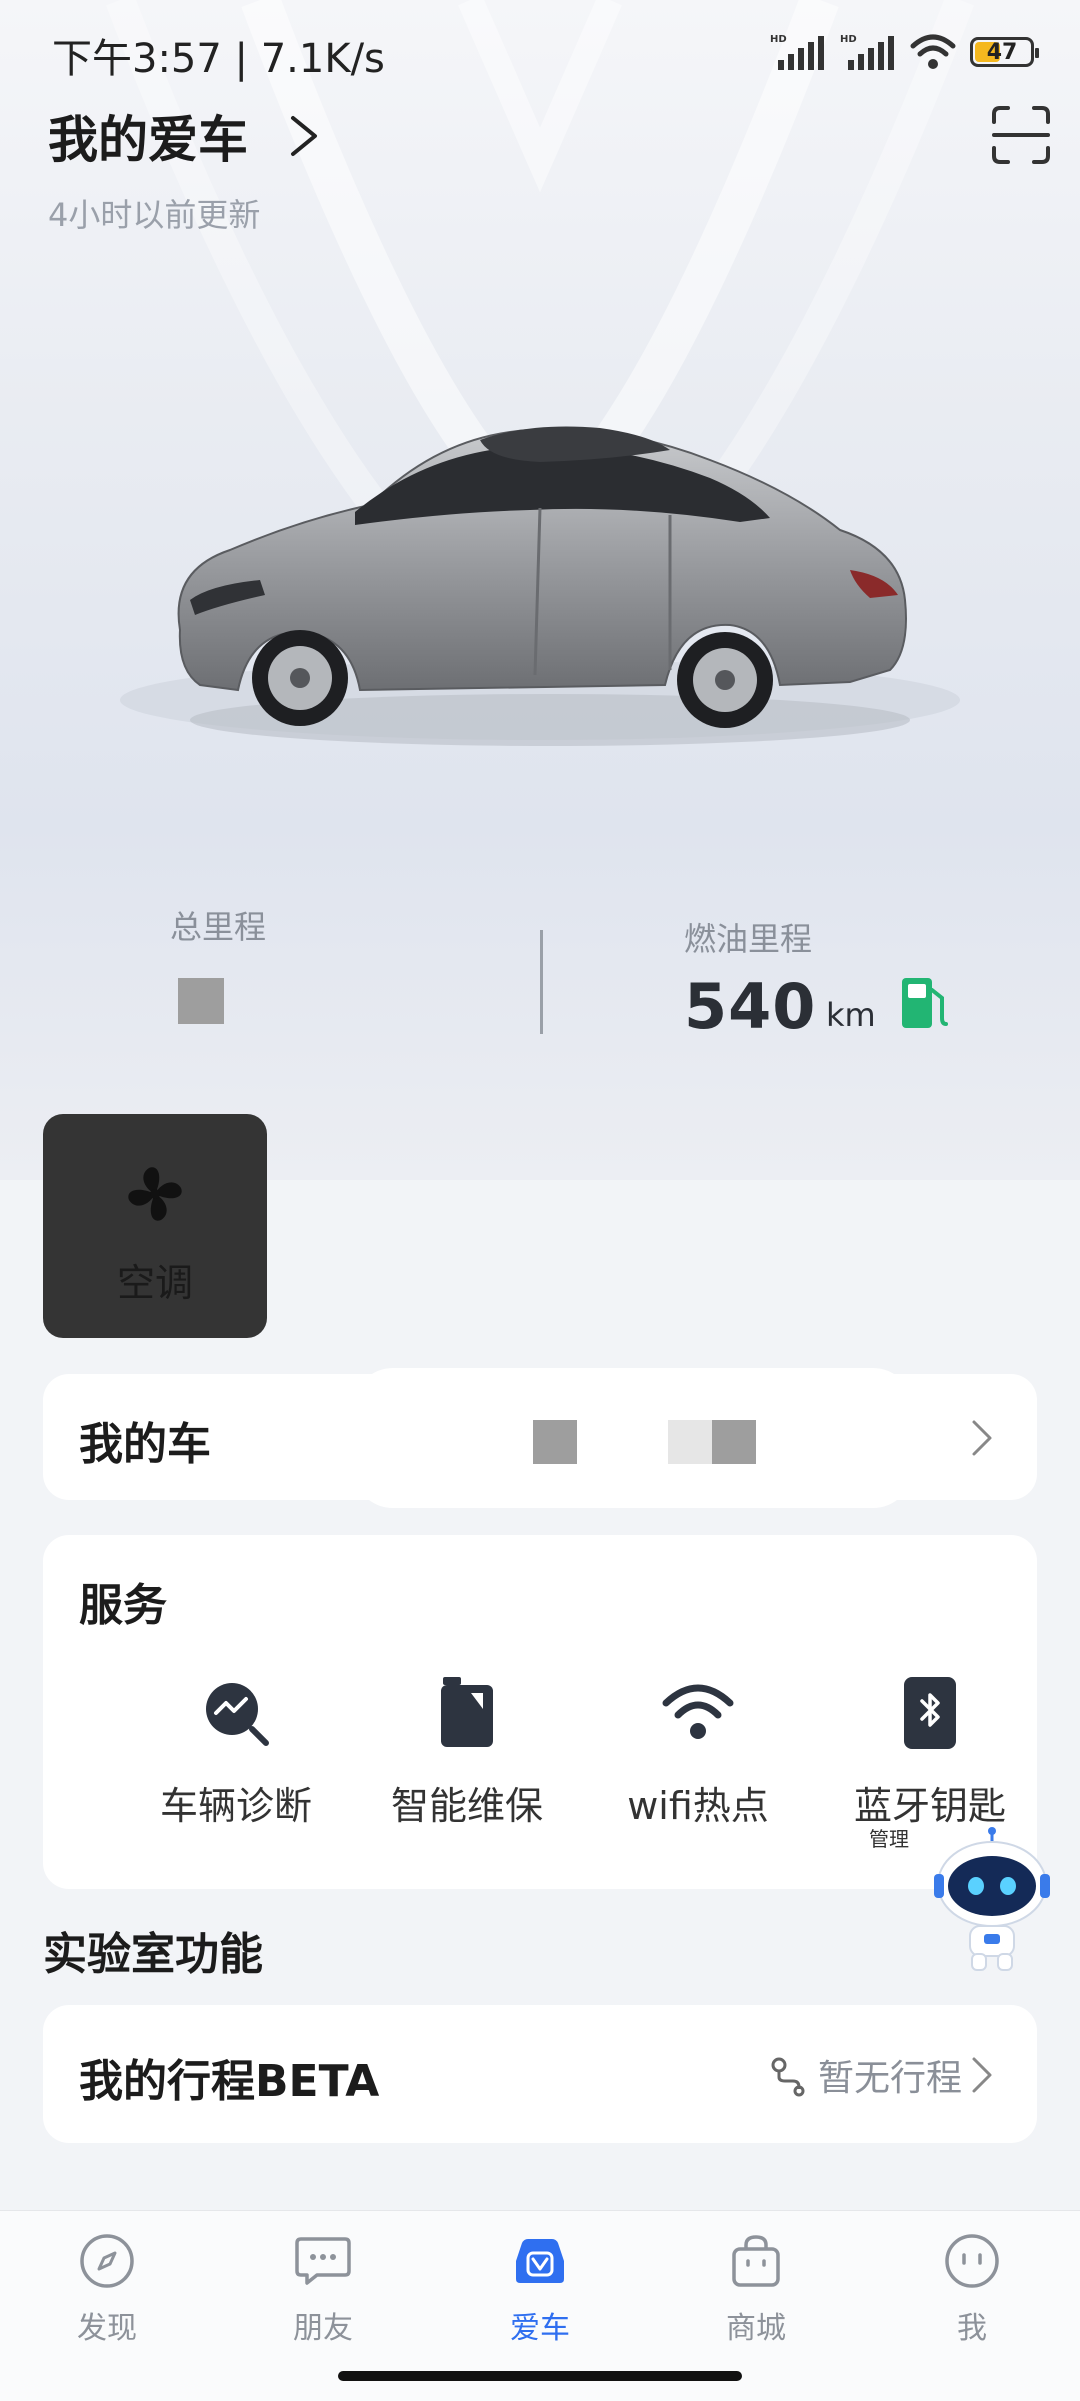  What do you see at coordinates (1021, 135) in the screenshot?
I see `scan-icon` at bounding box center [1021, 135].